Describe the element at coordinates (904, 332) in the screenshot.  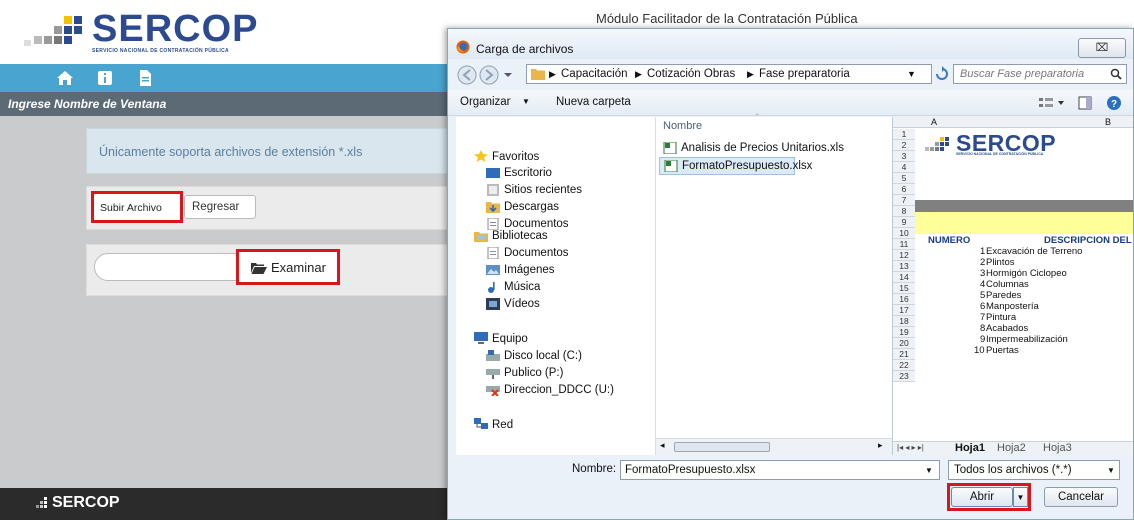
I see `row-header: 19` at that location.